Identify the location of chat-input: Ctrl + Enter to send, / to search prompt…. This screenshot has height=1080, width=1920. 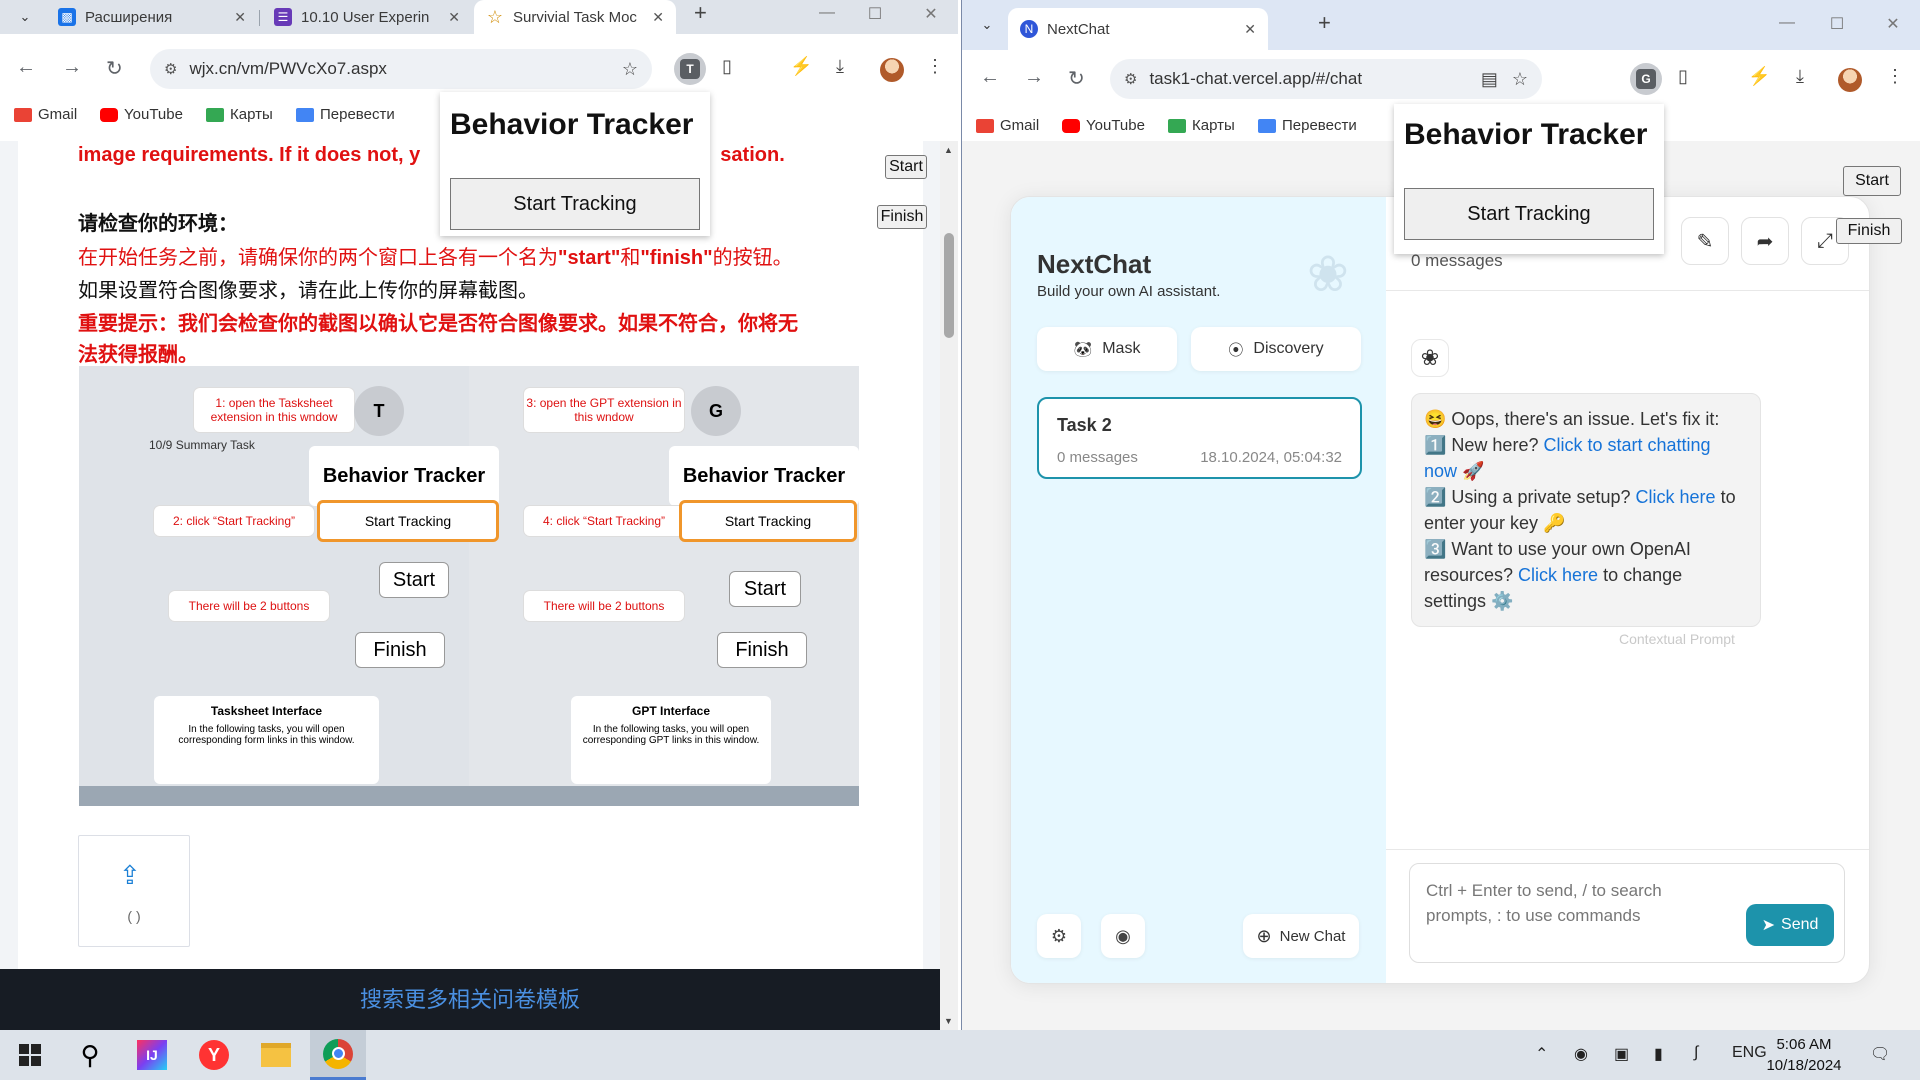
(1627, 913).